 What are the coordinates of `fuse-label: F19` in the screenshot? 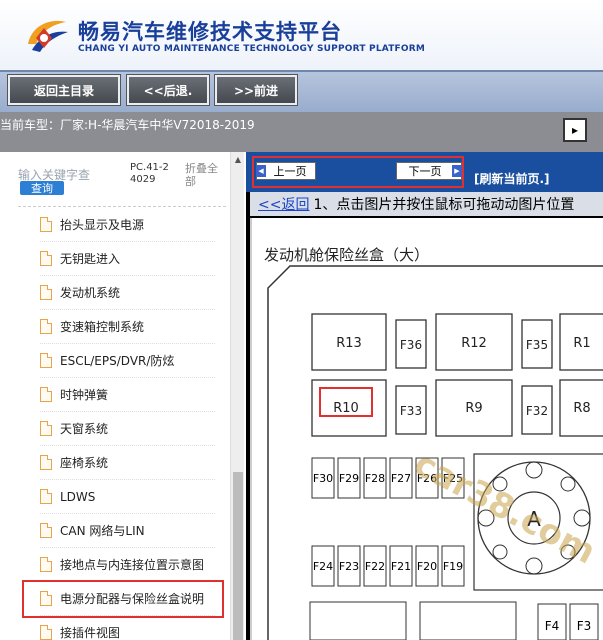 It's located at (453, 566).